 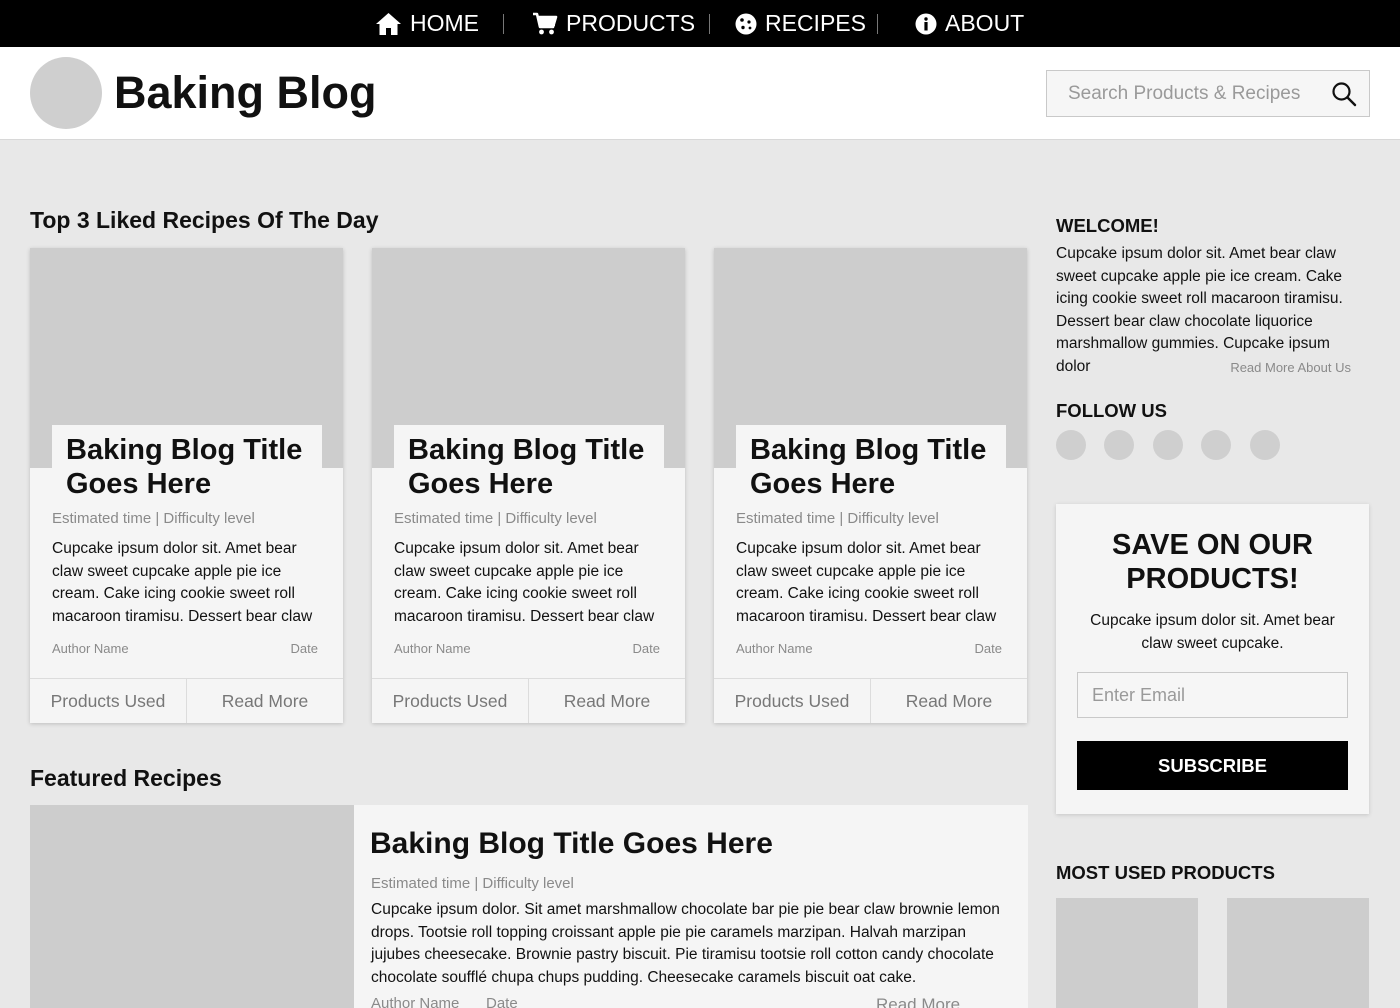 I want to click on follow-heading: FOLLOW US, so click(x=1111, y=410).